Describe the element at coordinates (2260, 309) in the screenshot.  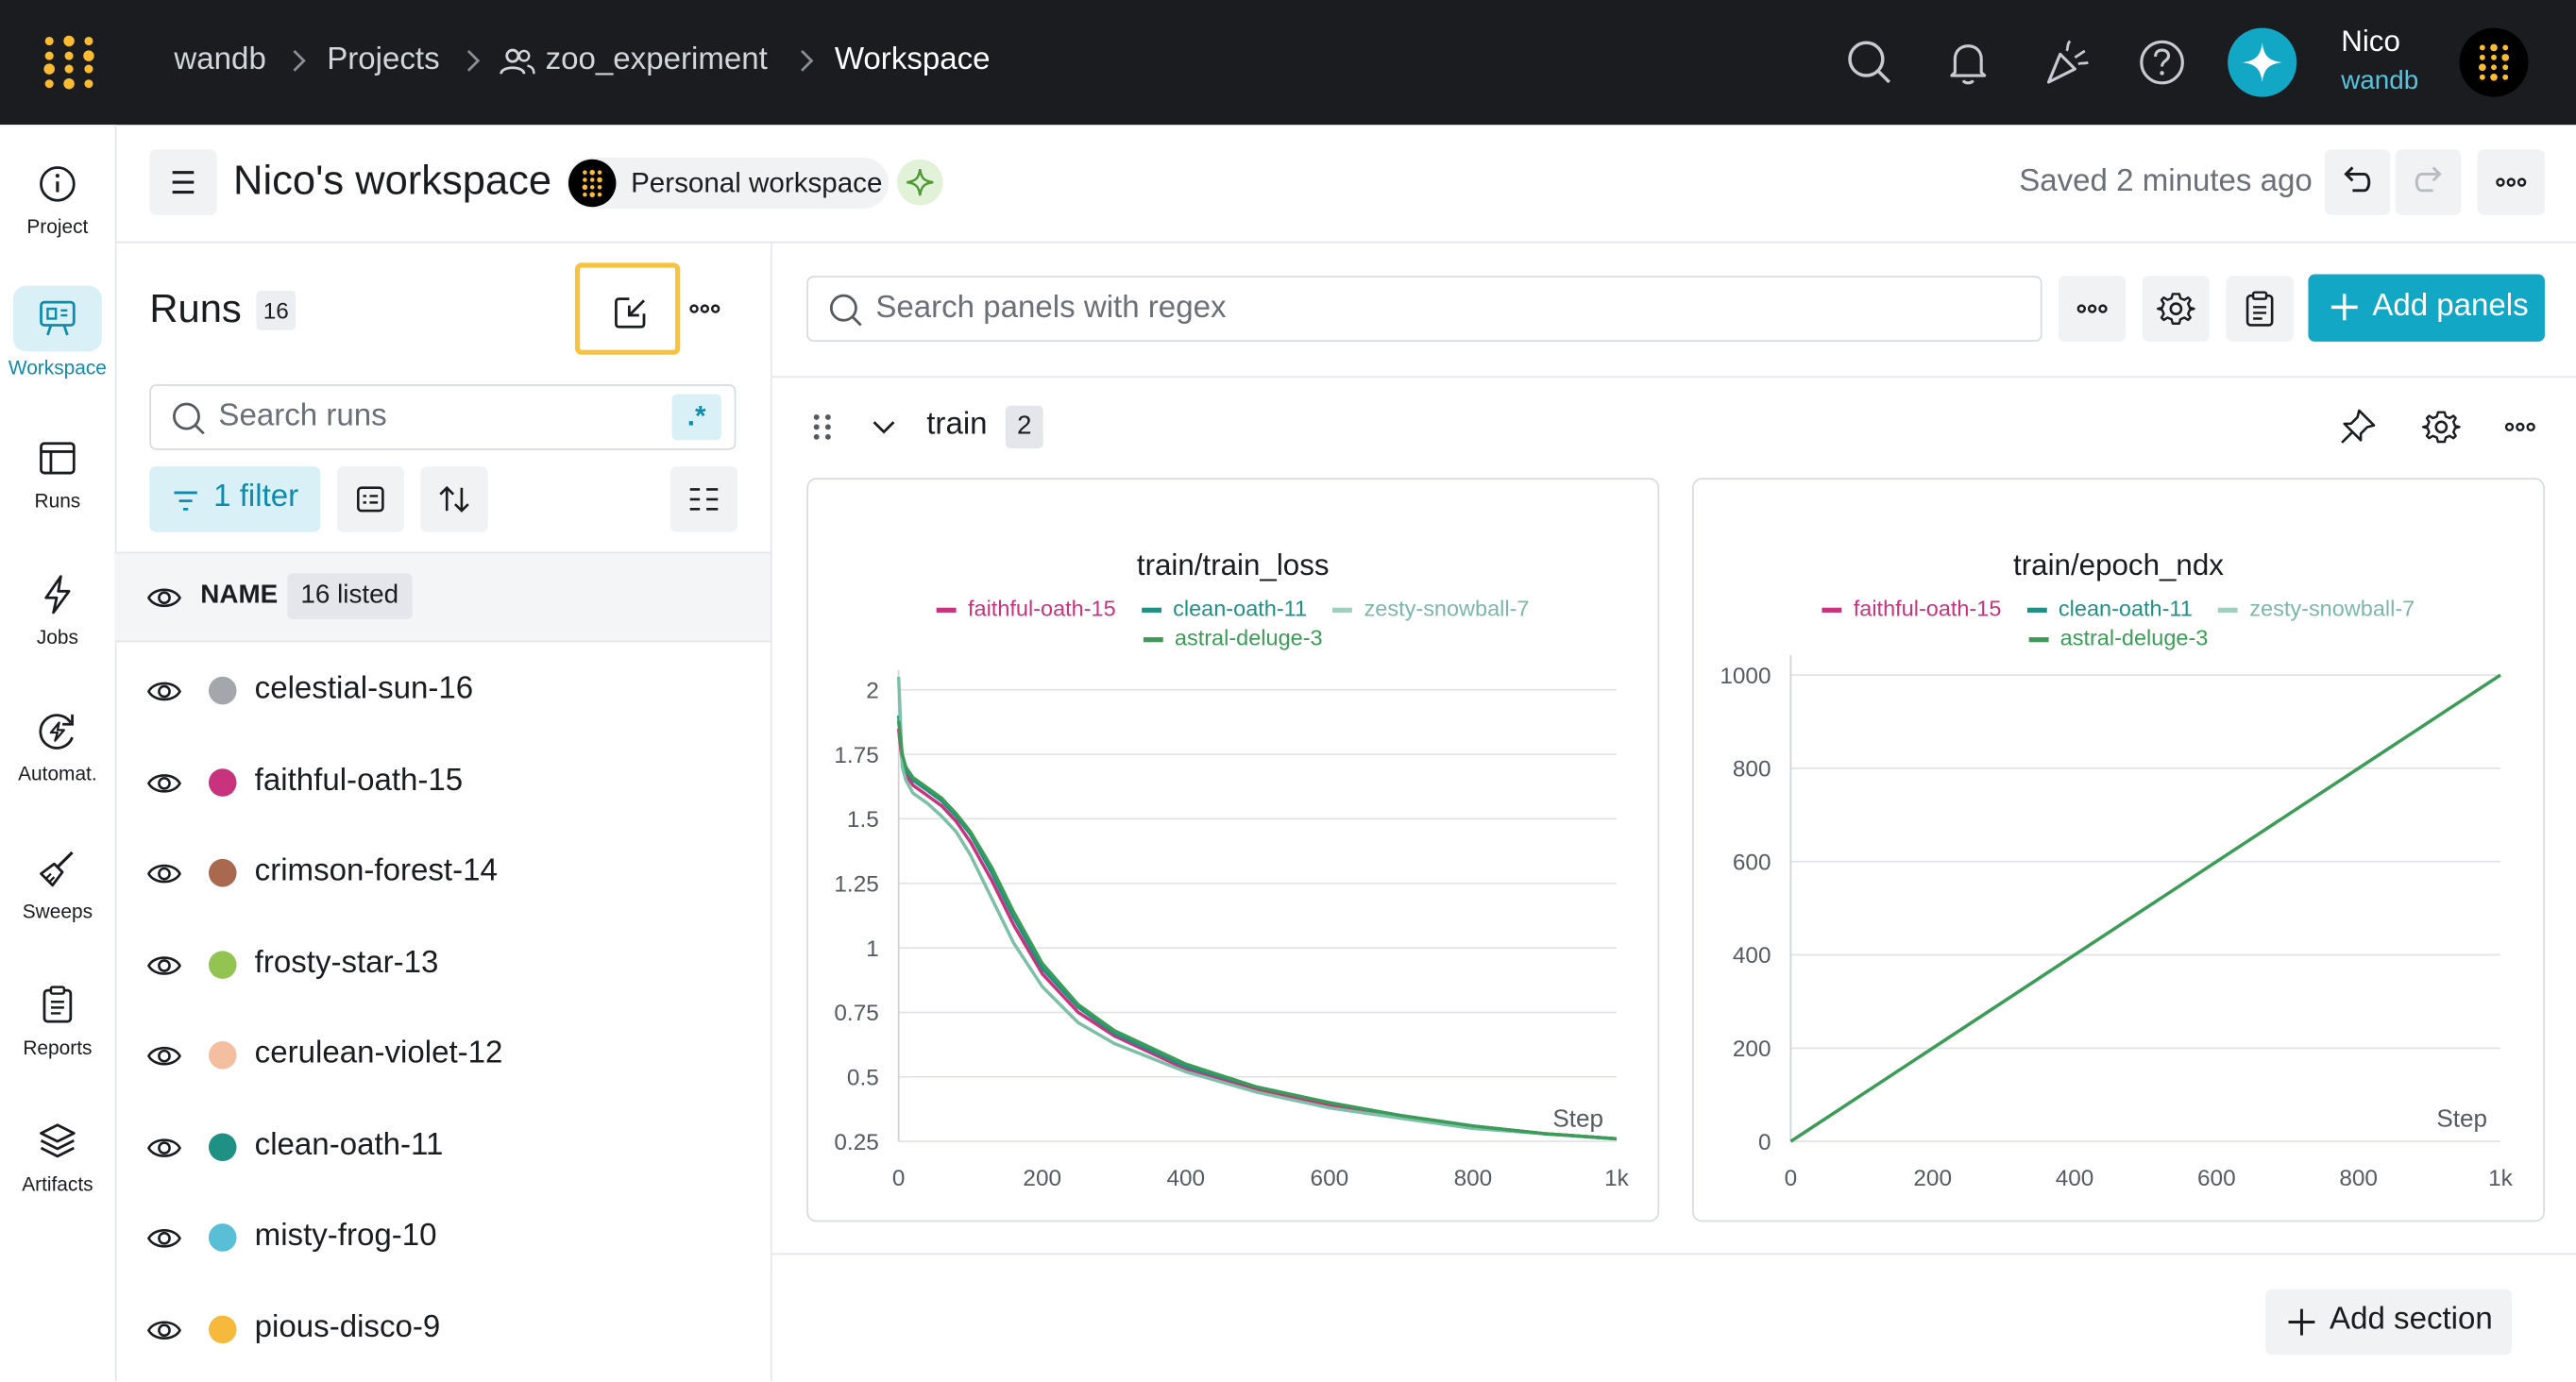
I see `clipboard-button` at that location.